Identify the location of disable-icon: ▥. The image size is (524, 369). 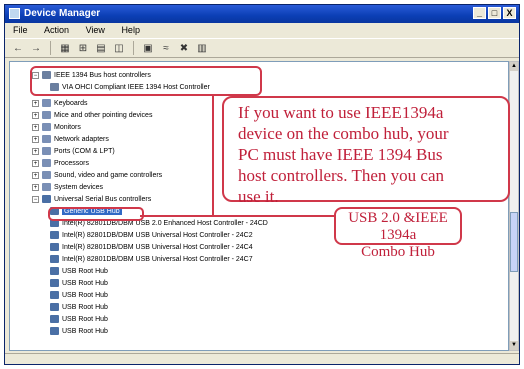
(202, 48).